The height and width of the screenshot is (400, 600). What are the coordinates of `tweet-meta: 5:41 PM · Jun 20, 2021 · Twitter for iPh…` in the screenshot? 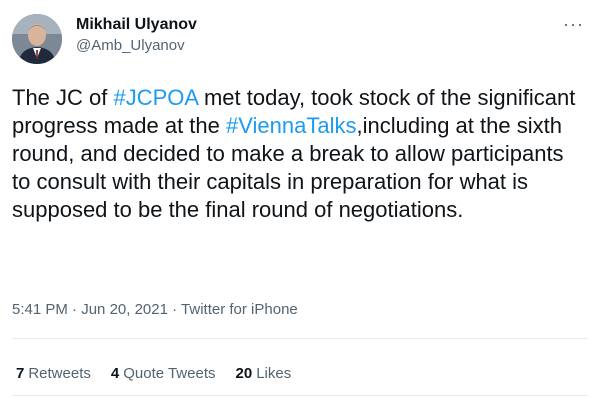 It's located at (155, 310).